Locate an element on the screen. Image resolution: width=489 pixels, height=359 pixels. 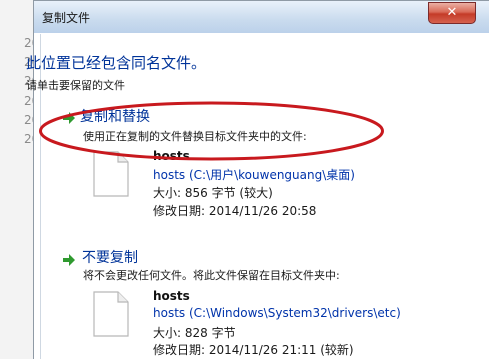
file-size: 大小: 828 字节 is located at coordinates (194, 333).